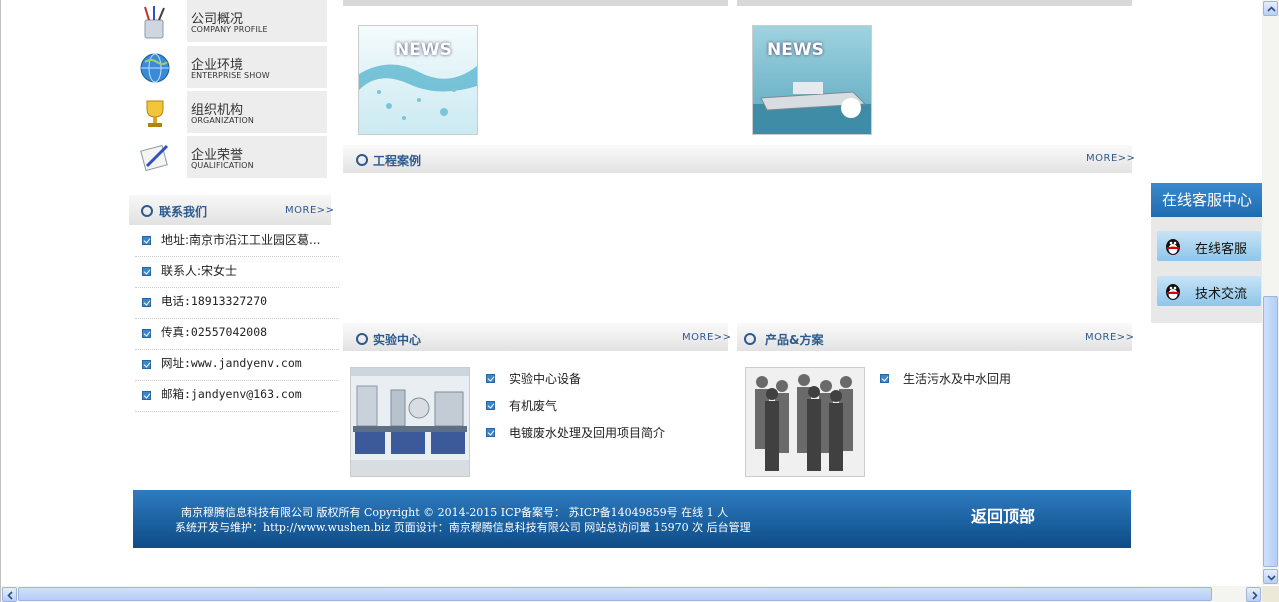 This screenshot has height=602, width=1279. Describe the element at coordinates (231, 394) in the screenshot. I see `contact-item-text: 邮箱:jandyenv@163.com` at that location.